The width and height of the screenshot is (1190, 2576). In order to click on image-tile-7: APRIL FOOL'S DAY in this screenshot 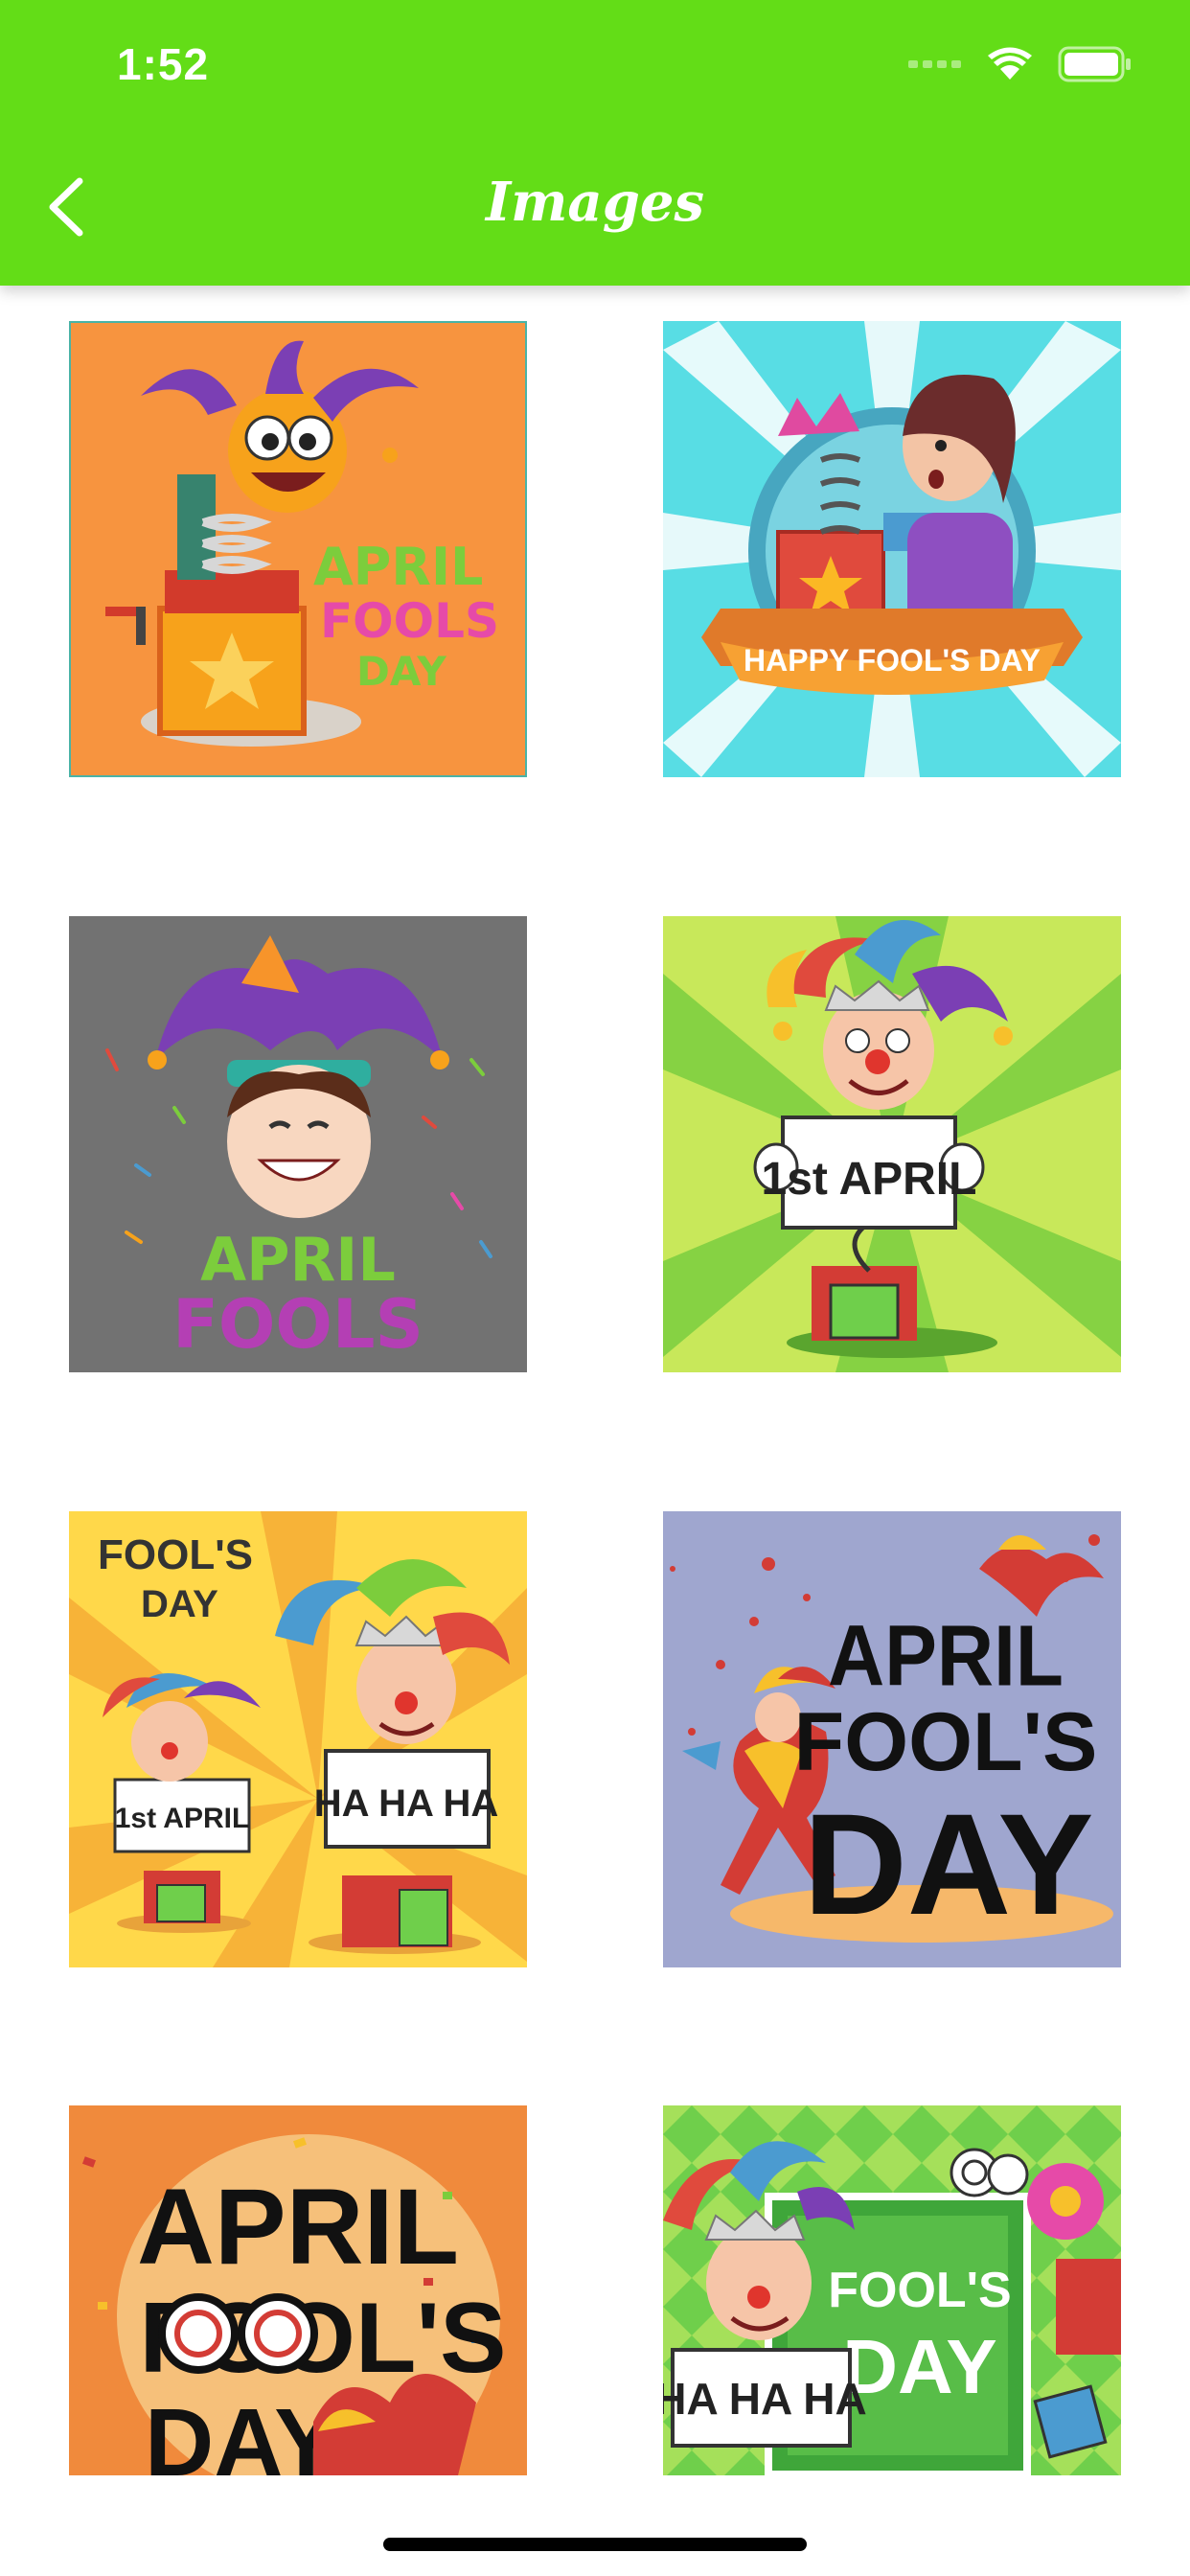, I will do `click(298, 2290)`.